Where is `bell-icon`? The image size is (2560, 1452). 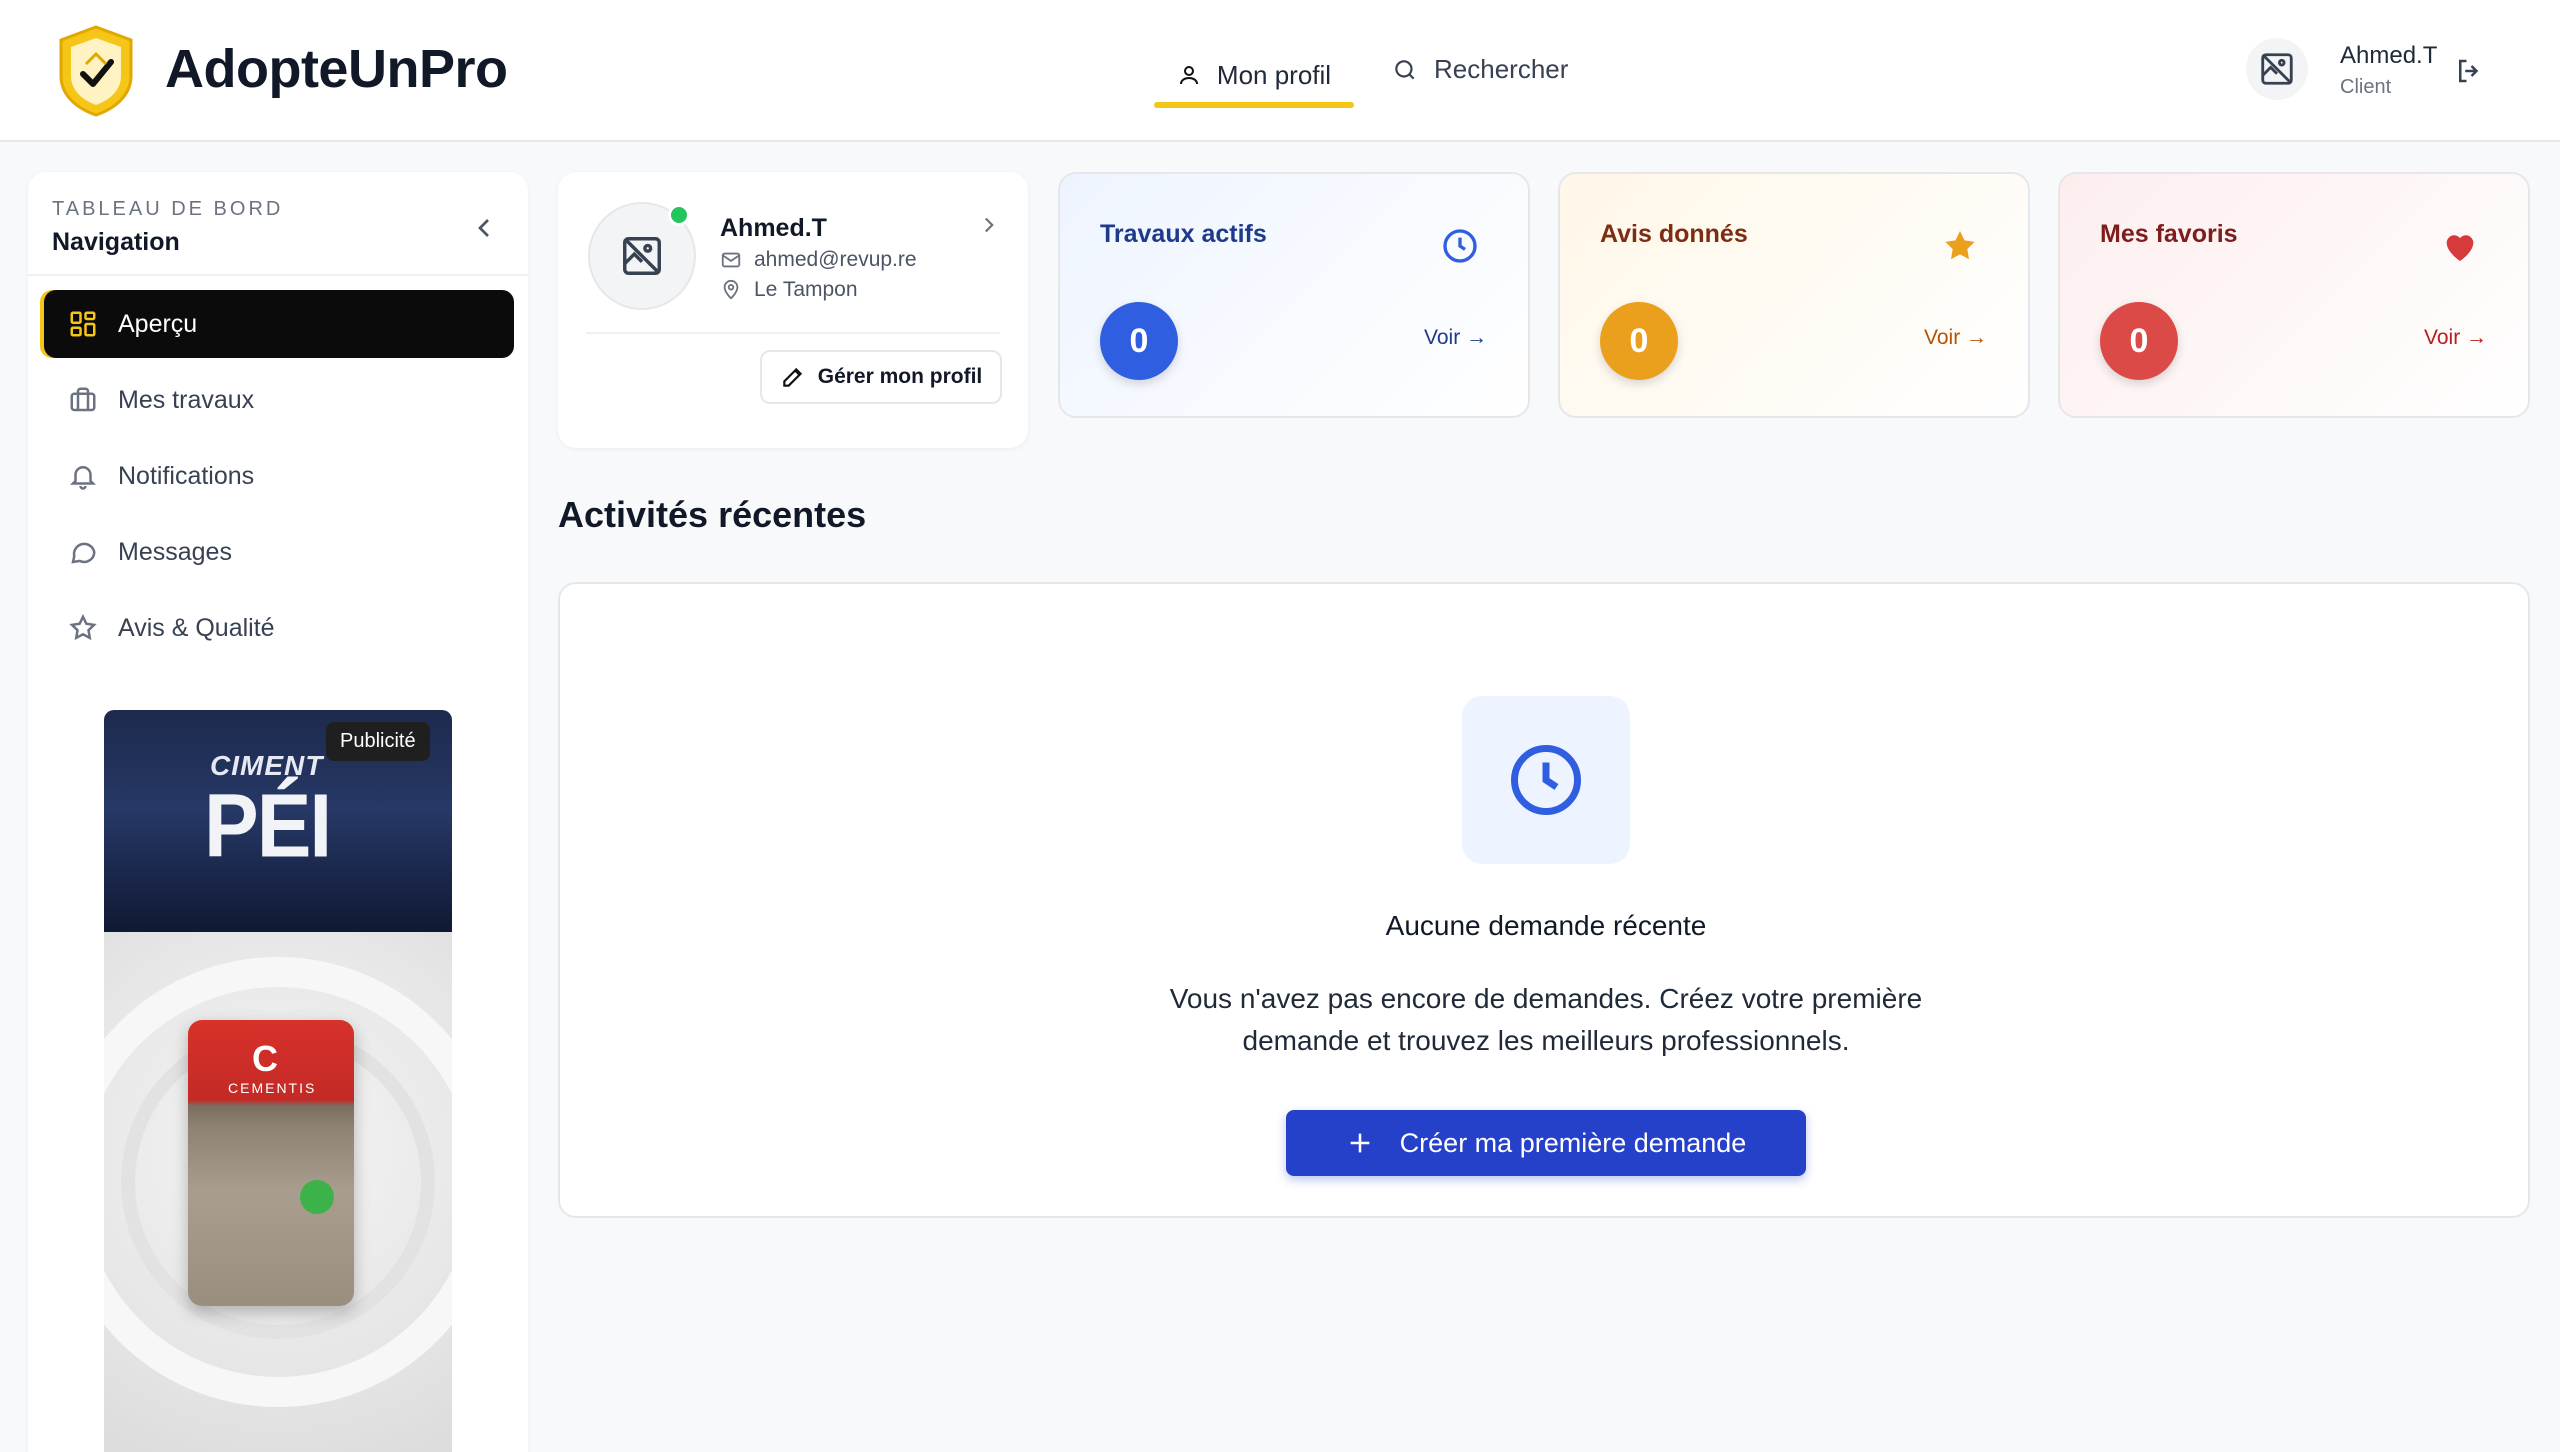 bell-icon is located at coordinates (83, 478).